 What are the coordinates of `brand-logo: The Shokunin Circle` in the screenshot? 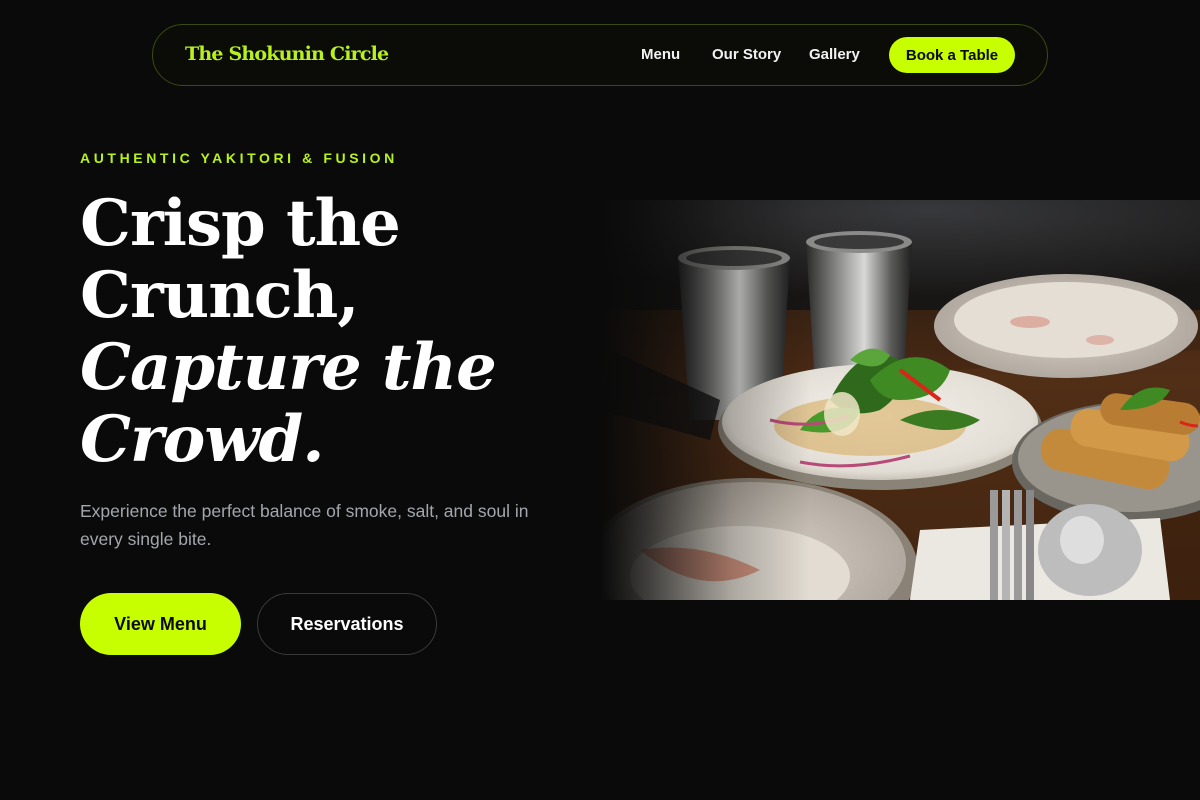 It's located at (287, 54).